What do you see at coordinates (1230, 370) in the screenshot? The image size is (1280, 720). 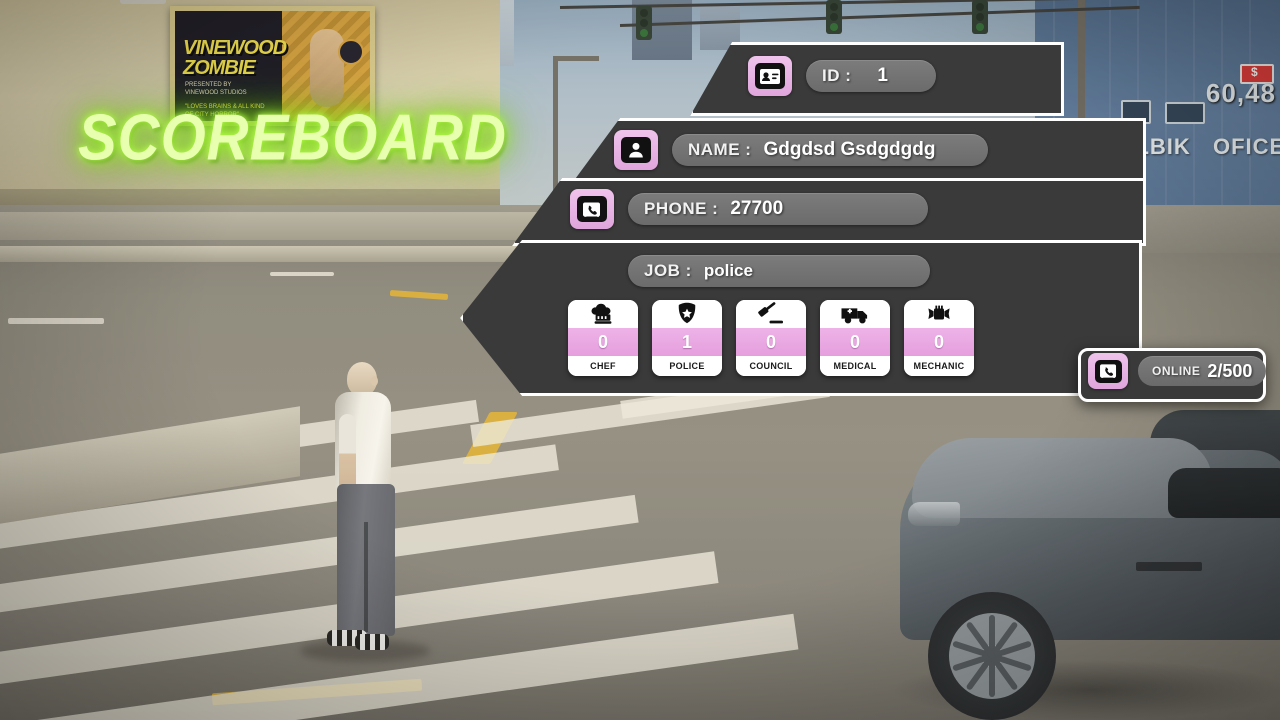 I see `online-value: 2/500` at bounding box center [1230, 370].